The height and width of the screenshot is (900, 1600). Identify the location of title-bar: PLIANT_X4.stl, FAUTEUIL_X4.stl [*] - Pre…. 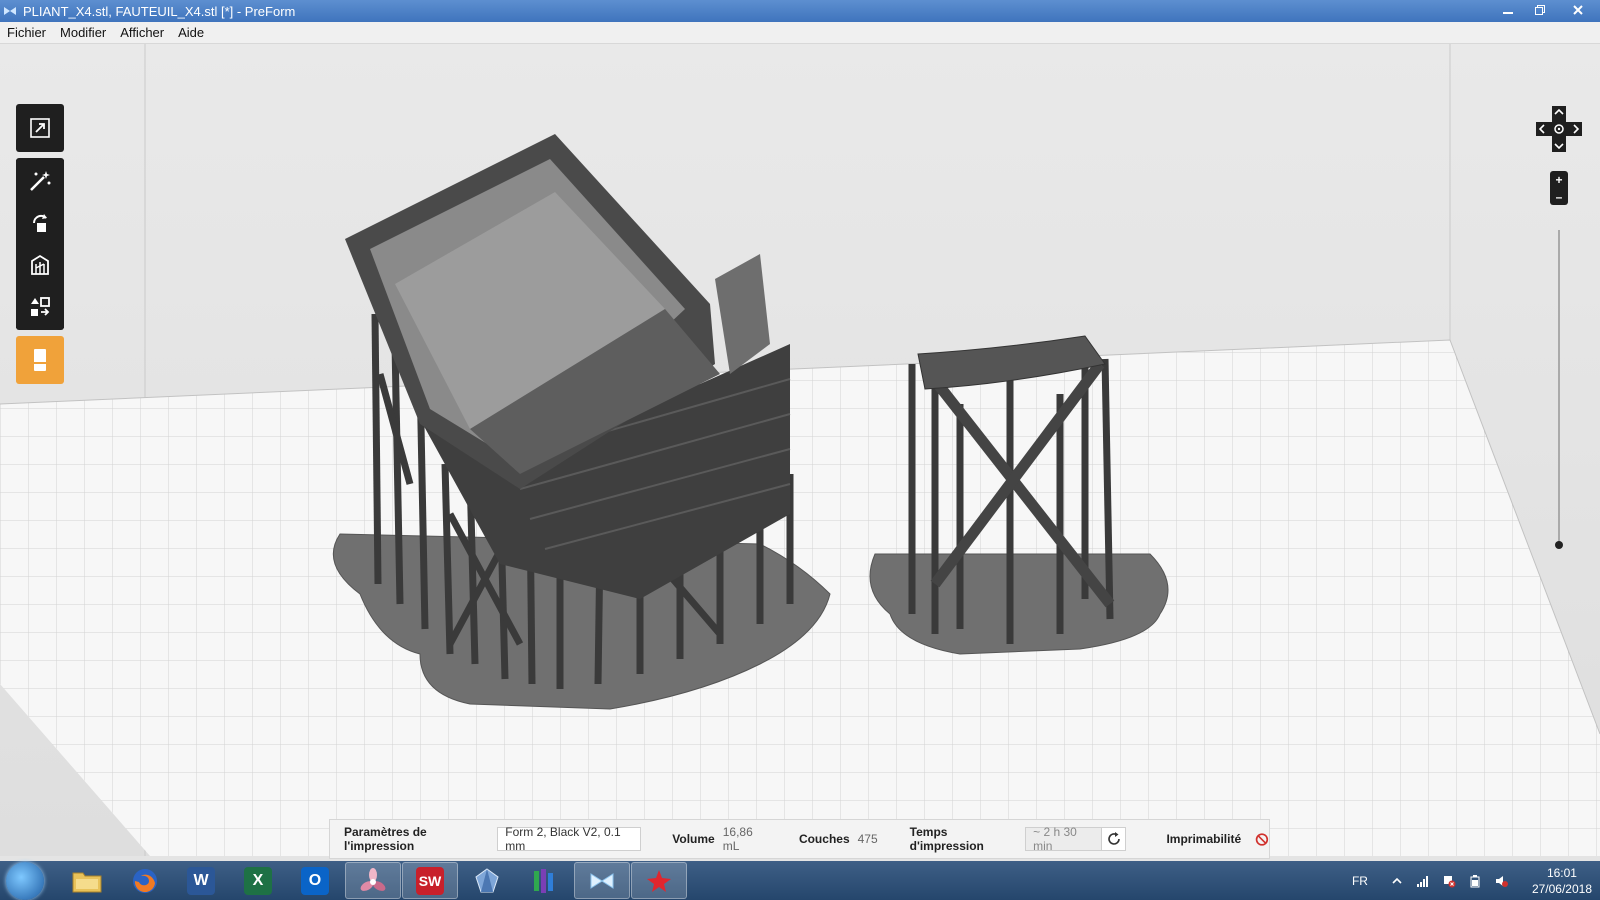
(800, 11).